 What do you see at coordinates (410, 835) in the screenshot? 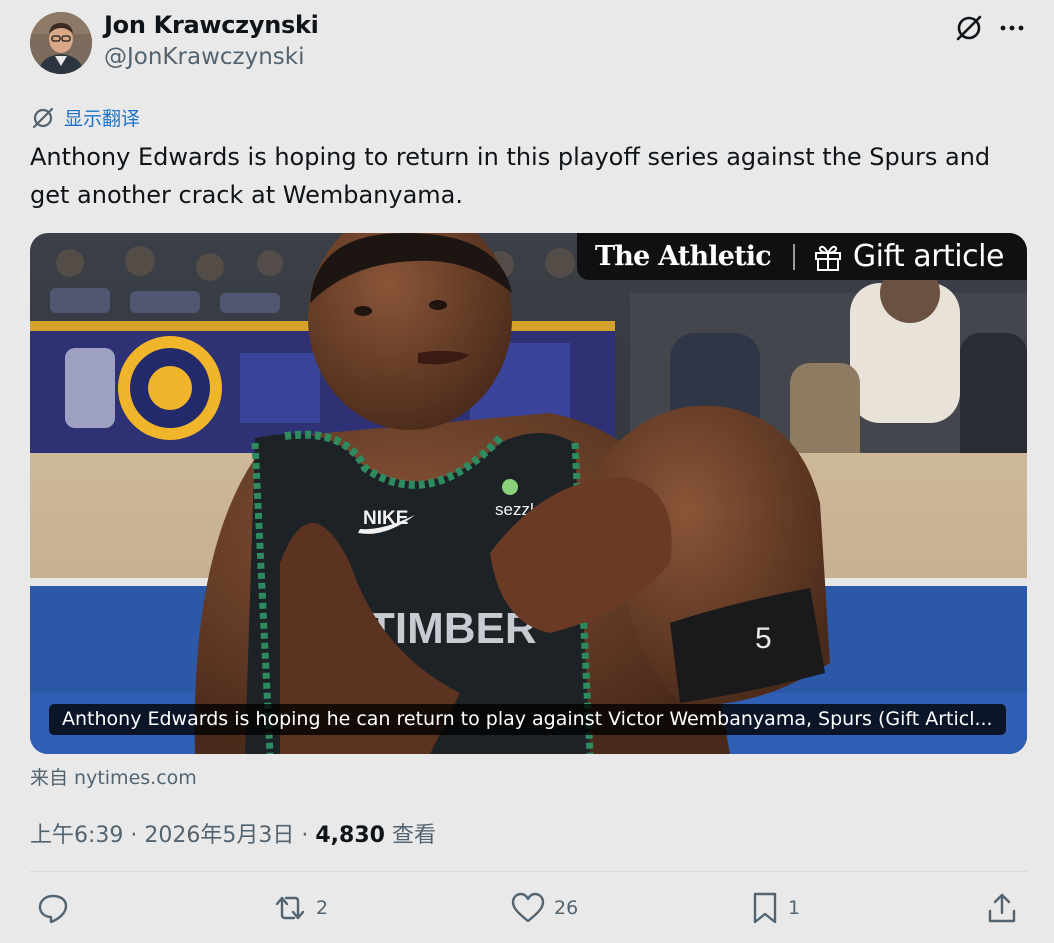
I see `views-label: 查看` at bounding box center [410, 835].